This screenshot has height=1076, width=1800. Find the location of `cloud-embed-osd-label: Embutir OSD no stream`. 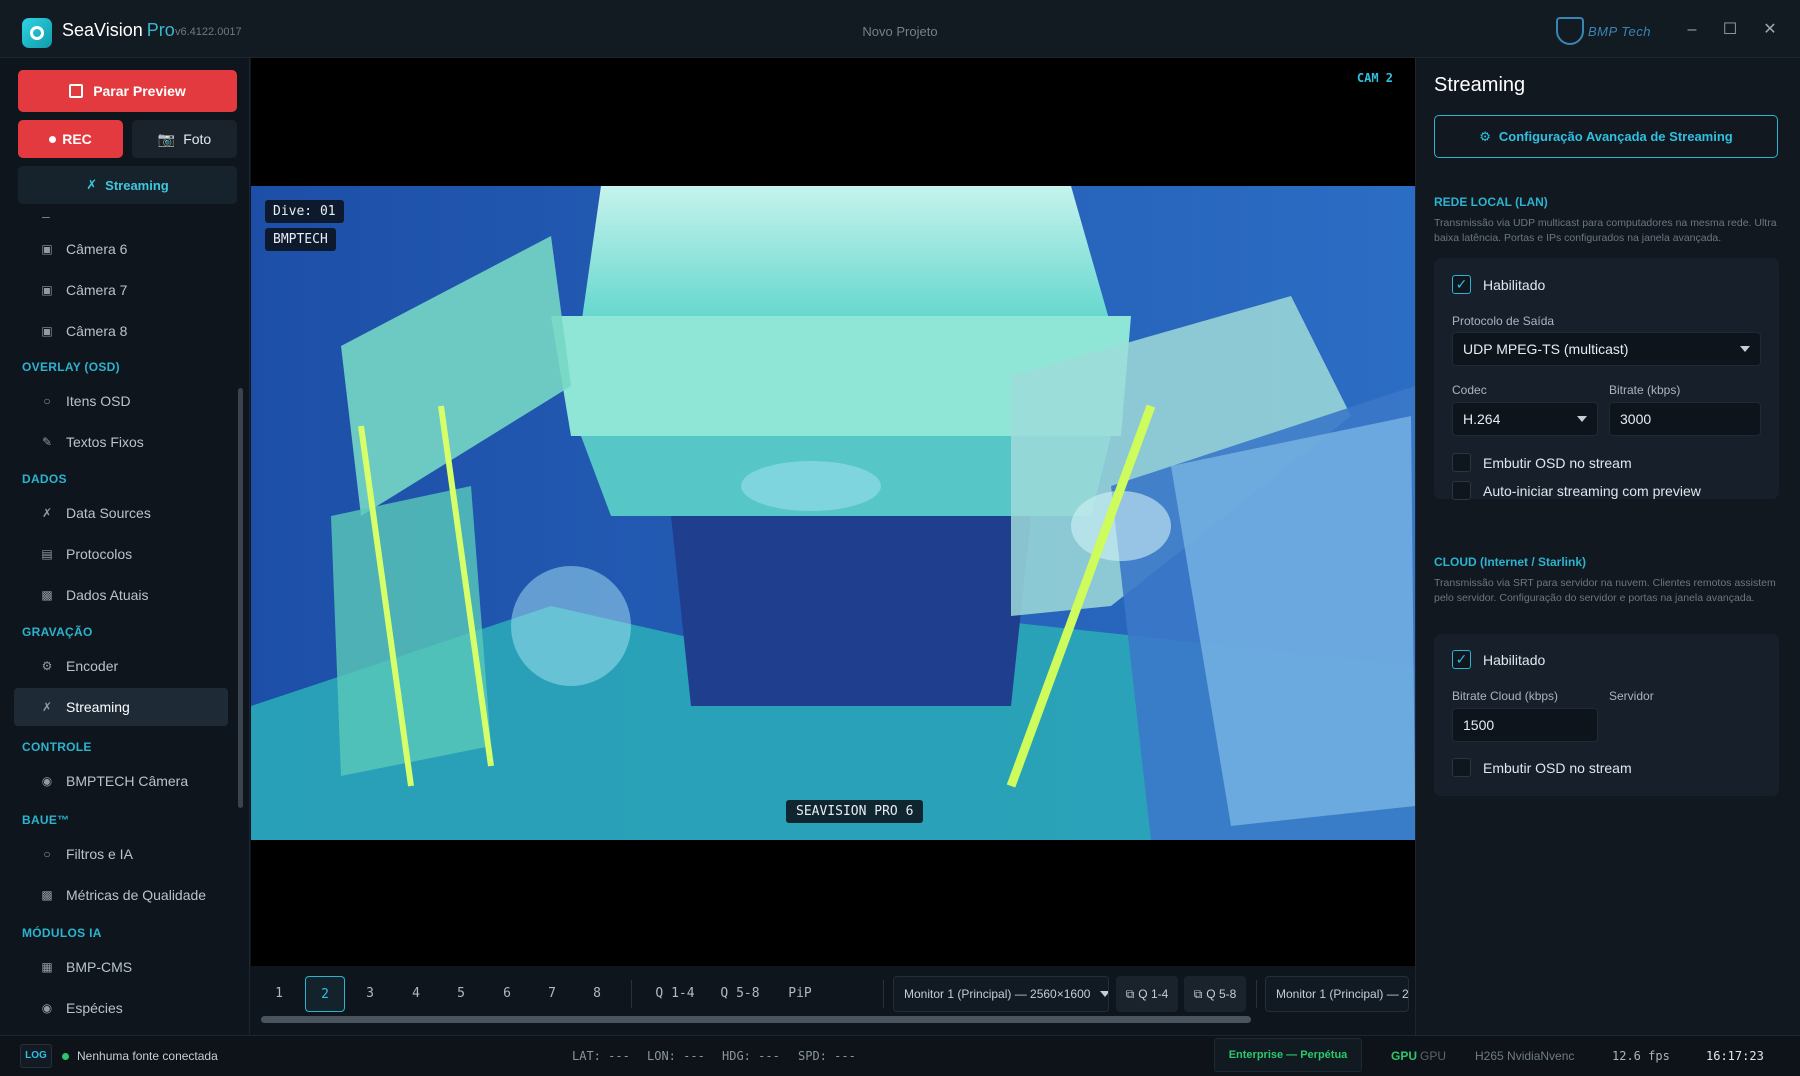

cloud-embed-osd-label: Embutir OSD no stream is located at coordinates (1557, 767).